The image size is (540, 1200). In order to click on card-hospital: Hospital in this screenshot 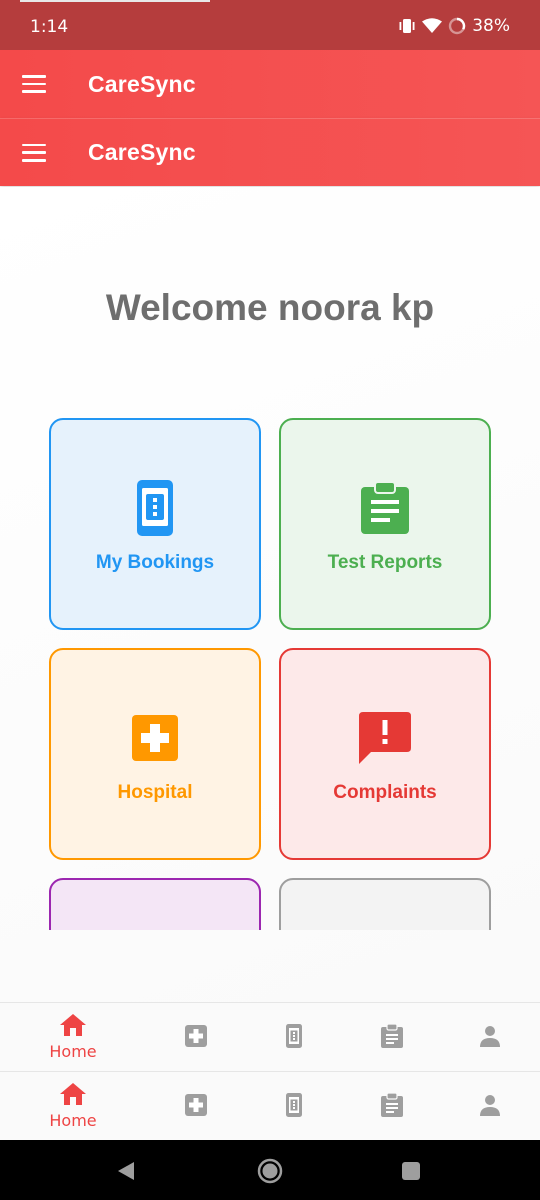, I will do `click(155, 754)`.